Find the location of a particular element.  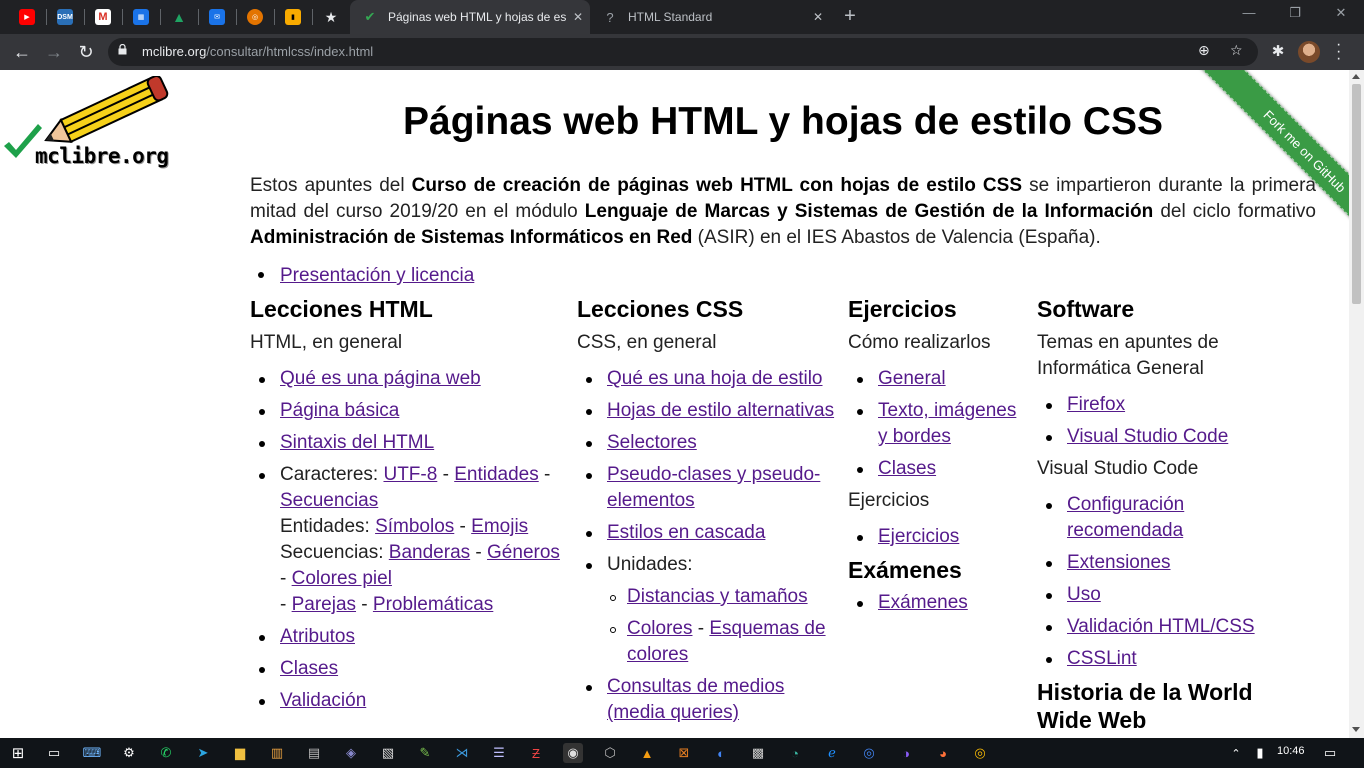

bookmark-star-icon: ☆ is located at coordinates (1236, 50).